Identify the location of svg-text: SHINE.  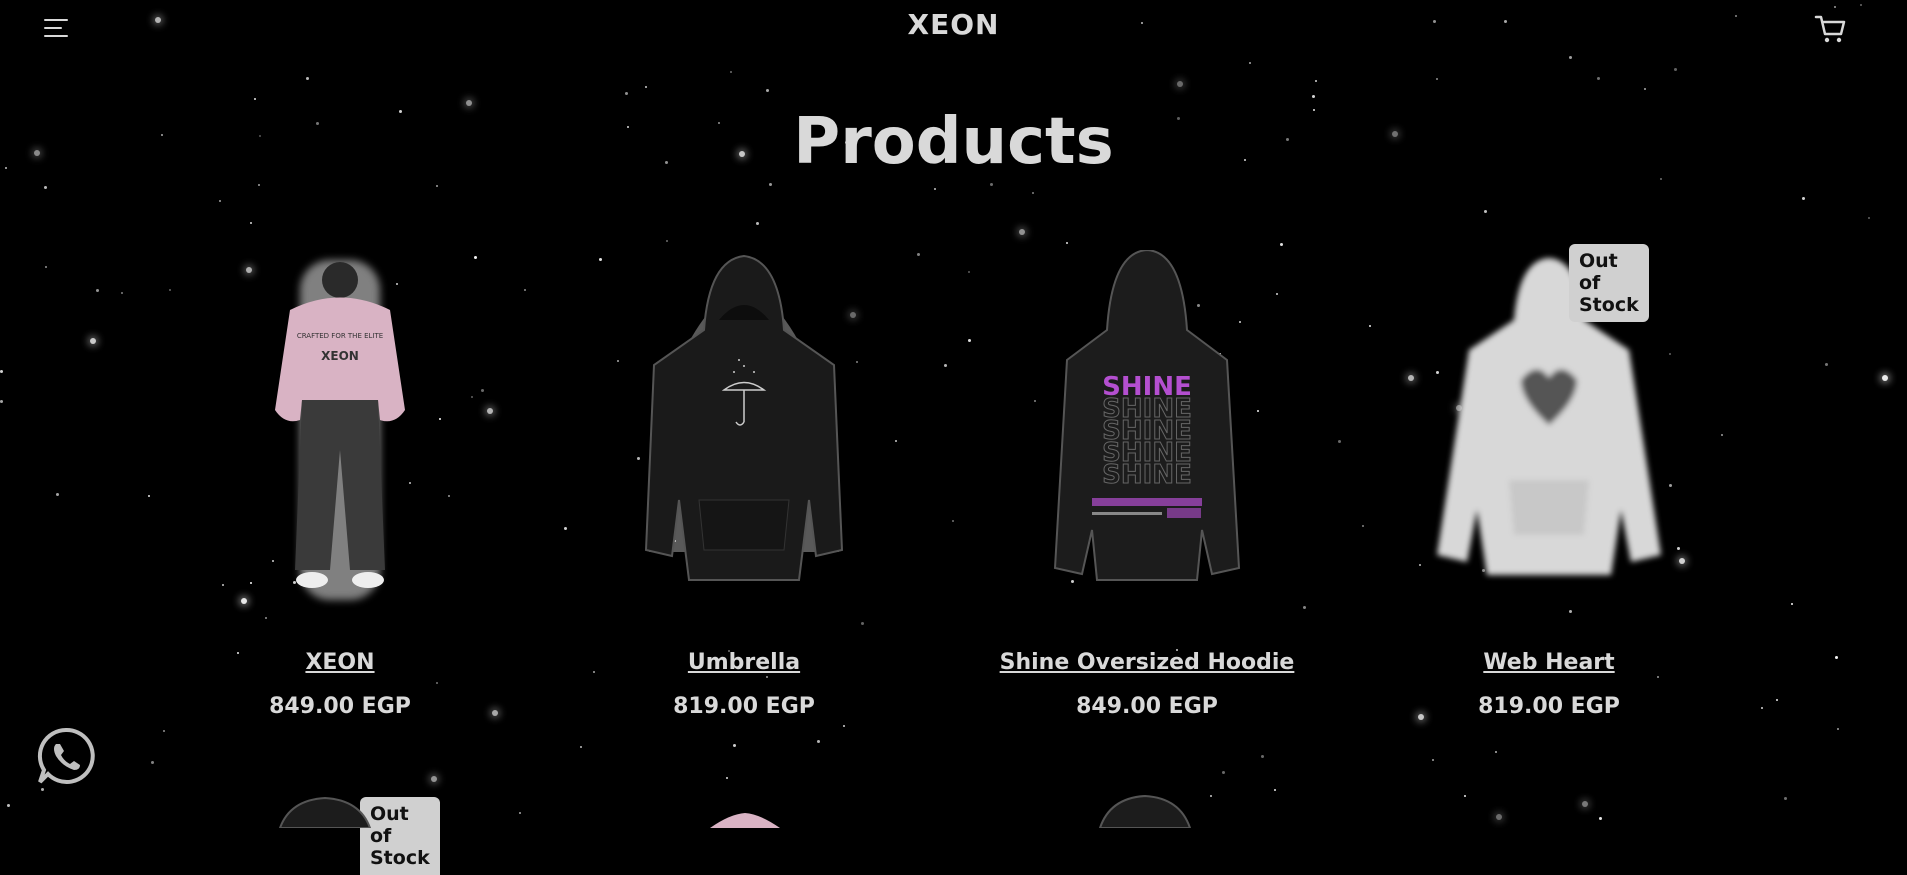
(1147, 475).